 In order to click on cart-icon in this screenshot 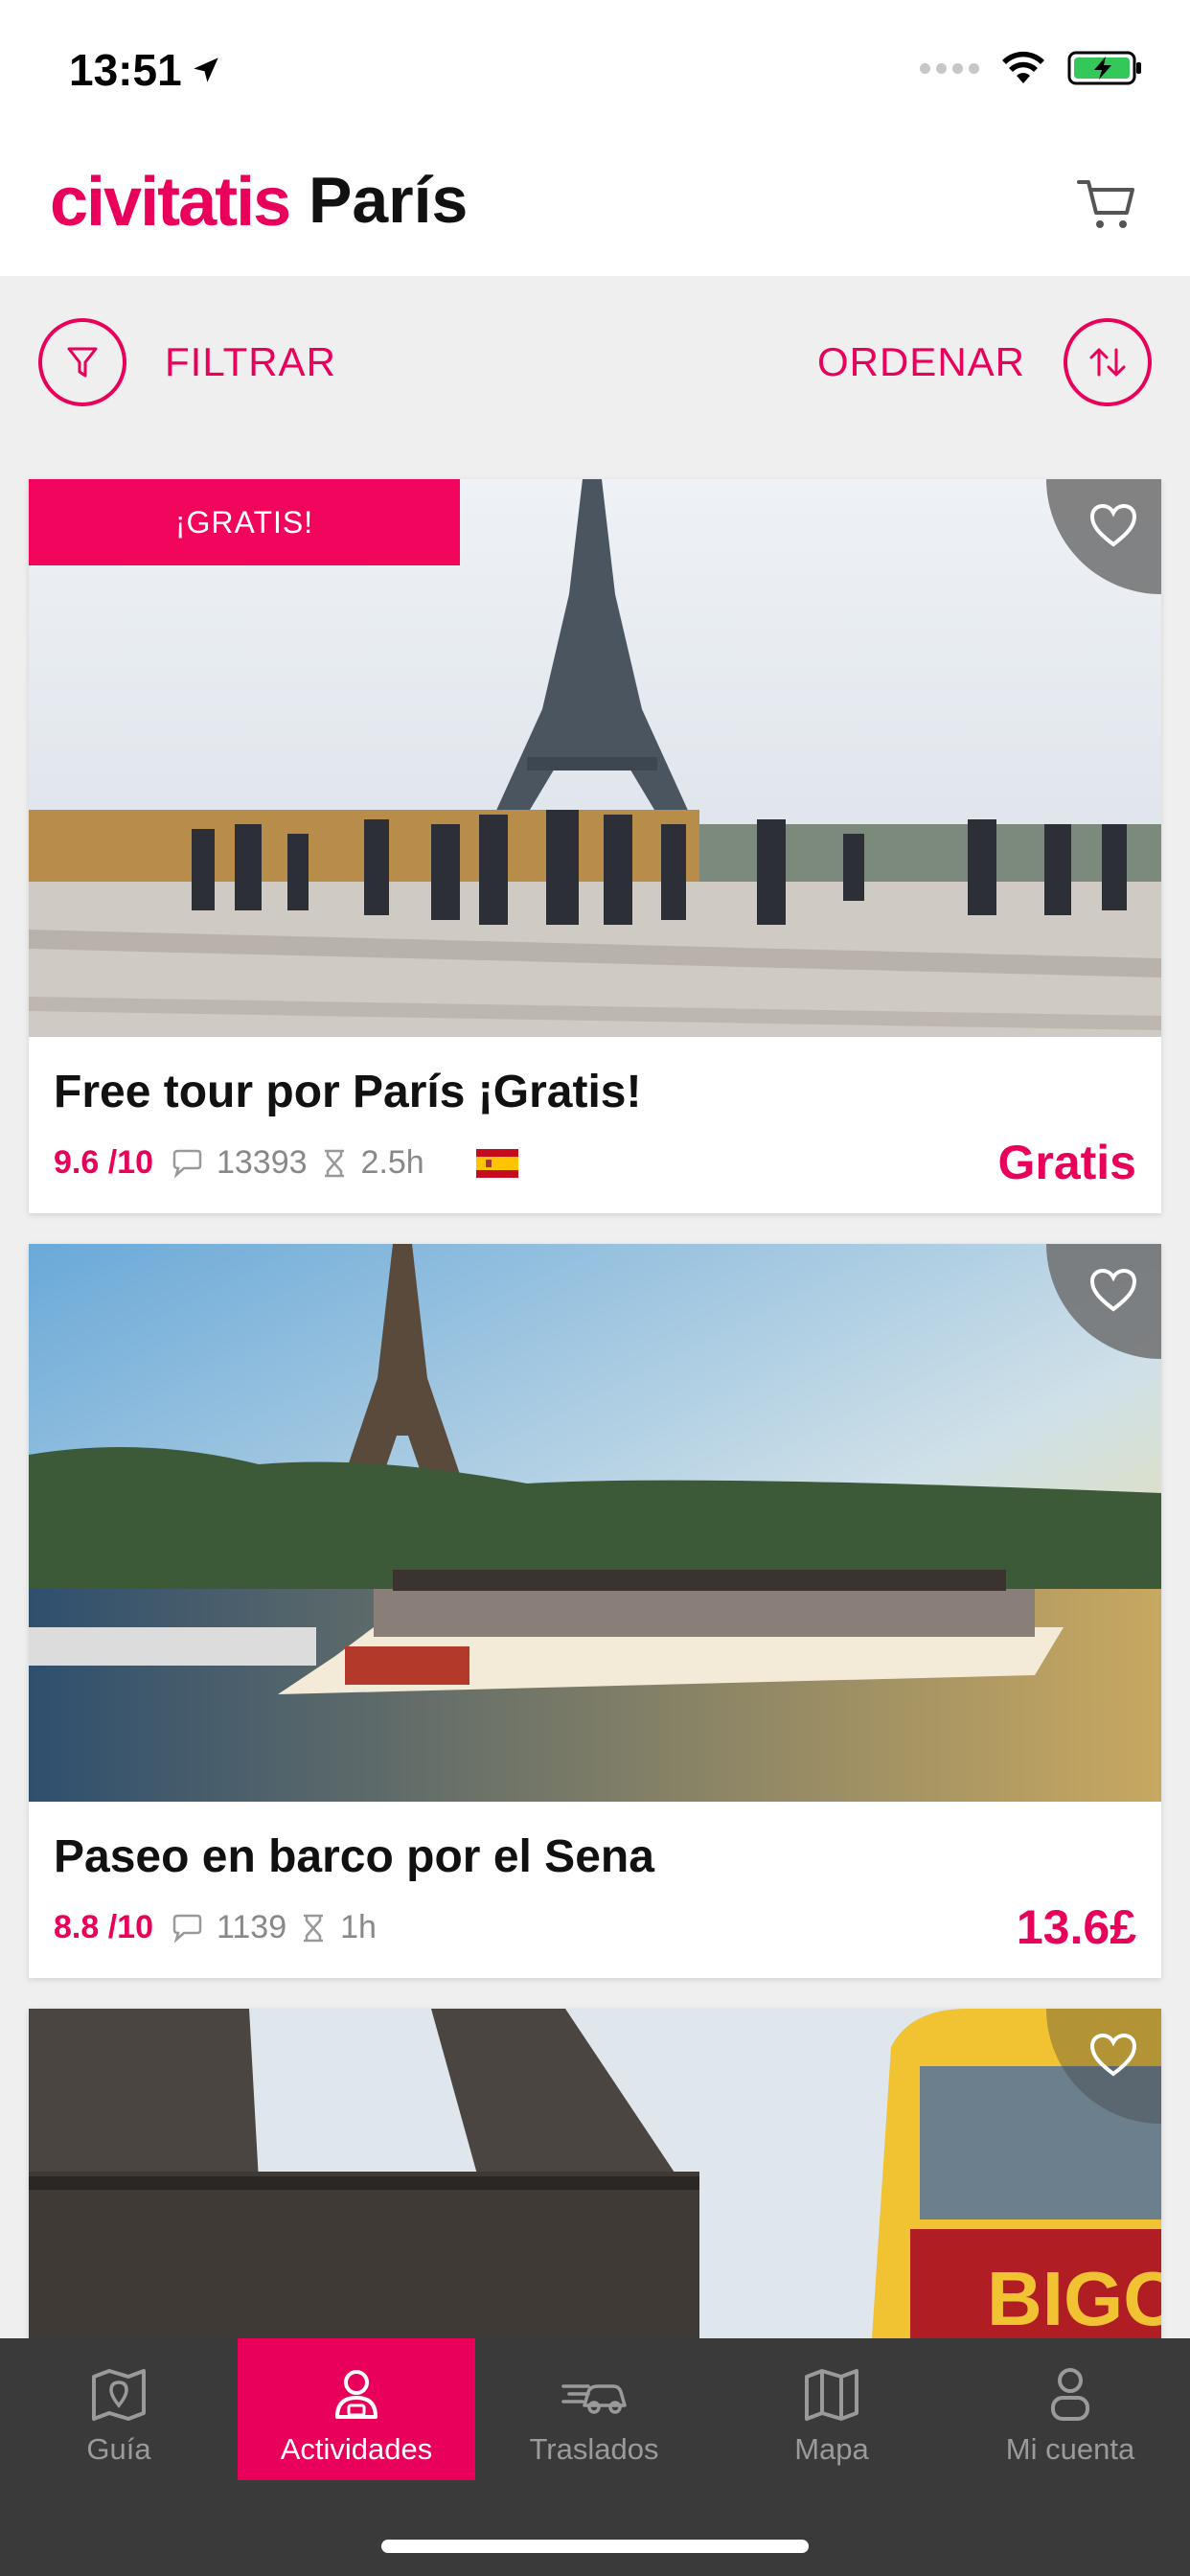, I will do `click(1107, 203)`.